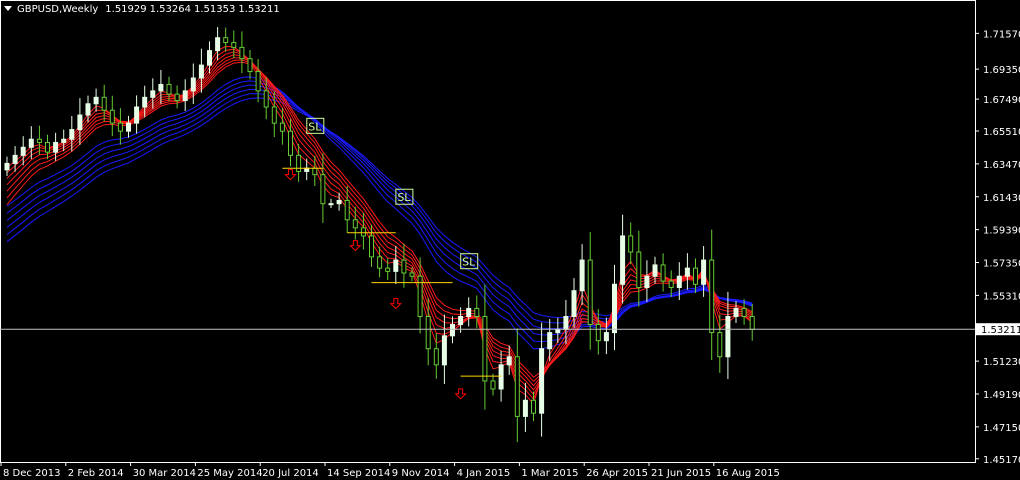 The image size is (1020, 480). I want to click on y-tick-label: 1.47150, so click(1001, 428).